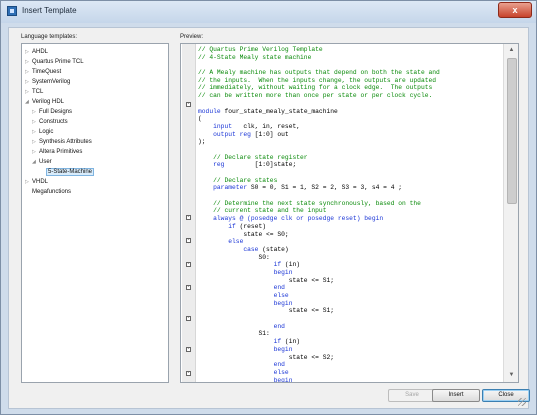 This screenshot has height=415, width=537. I want to click on tree-item: Megafunctions, so click(48, 192).